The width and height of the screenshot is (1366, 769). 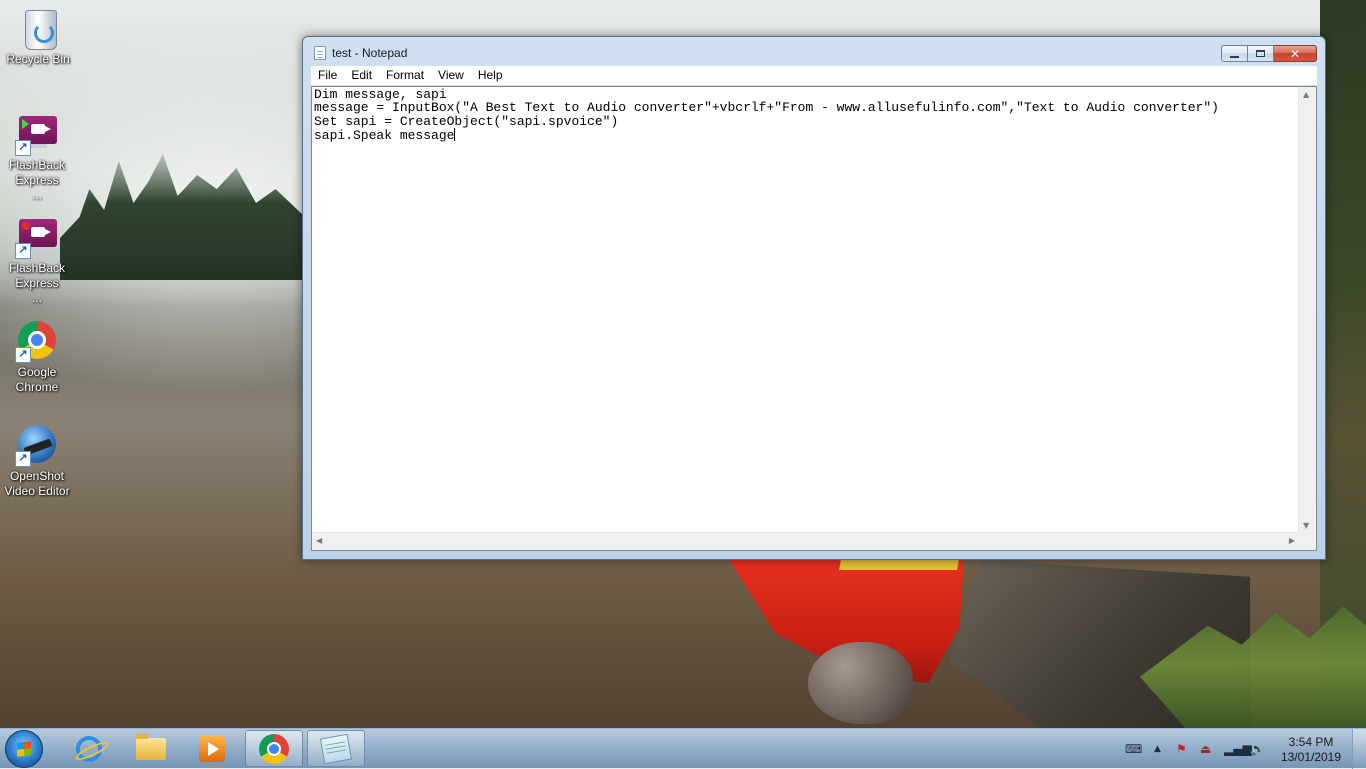 What do you see at coordinates (37, 134) in the screenshot?
I see `flashback-player-icon: ↗` at bounding box center [37, 134].